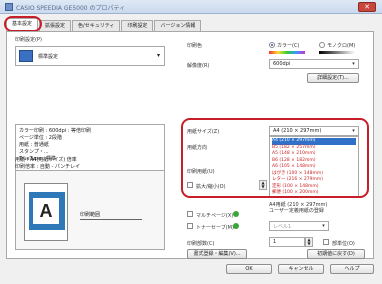 The image size is (382, 284). Describe the element at coordinates (275, 242) in the screenshot. I see `copies-value: 1` at that location.